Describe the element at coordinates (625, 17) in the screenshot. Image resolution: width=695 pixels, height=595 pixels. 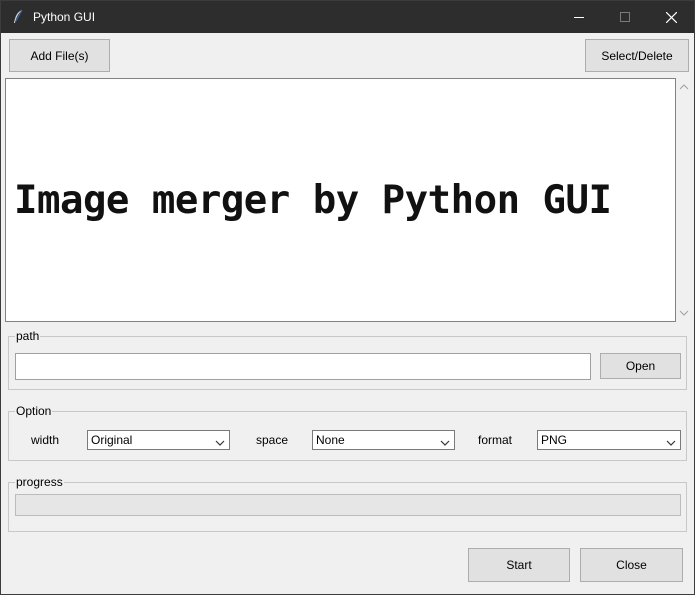
I see `maximize-button` at that location.